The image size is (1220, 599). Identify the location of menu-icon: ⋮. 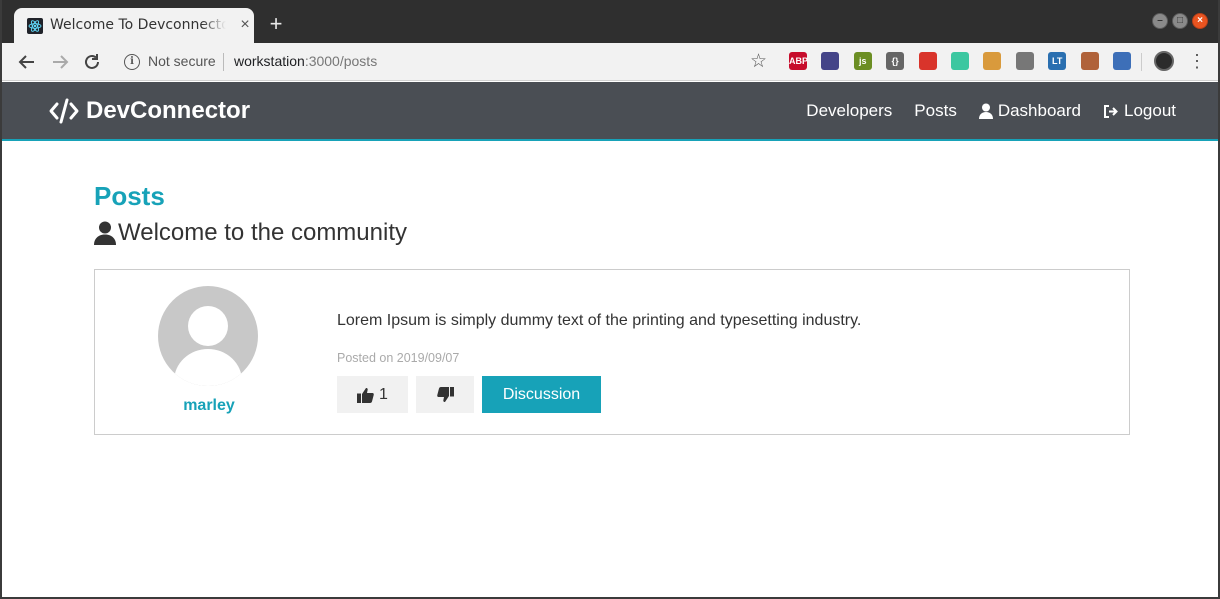
(1197, 61).